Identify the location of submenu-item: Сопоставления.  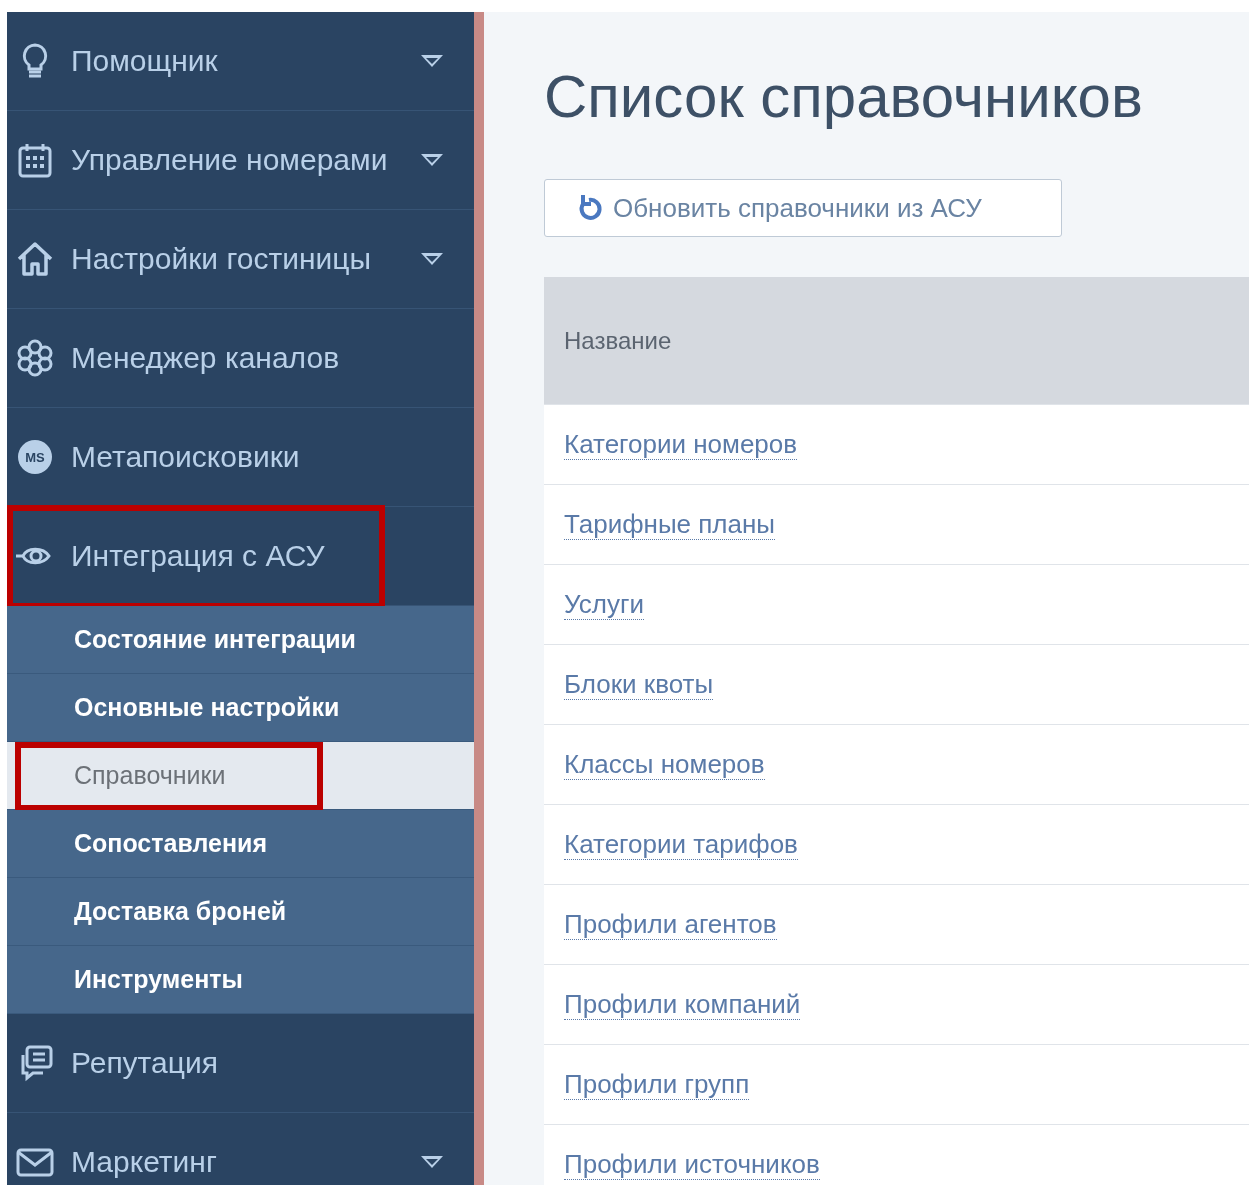
(240, 844).